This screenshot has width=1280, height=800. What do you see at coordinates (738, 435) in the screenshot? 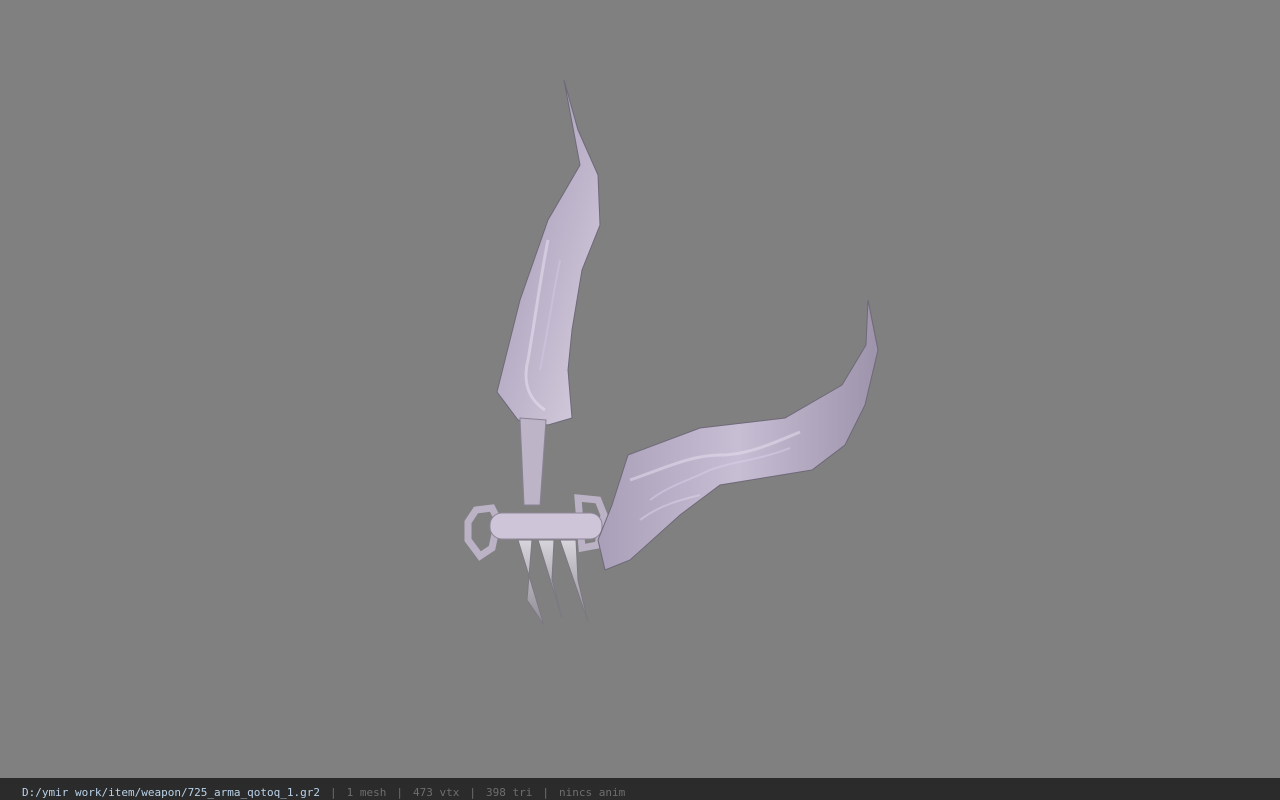
I see `lower-blade` at bounding box center [738, 435].